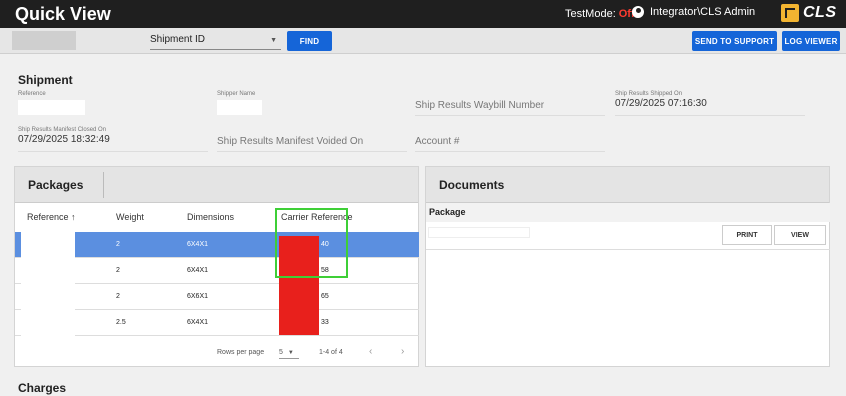  What do you see at coordinates (638, 12) in the screenshot?
I see `user-account-icon` at bounding box center [638, 12].